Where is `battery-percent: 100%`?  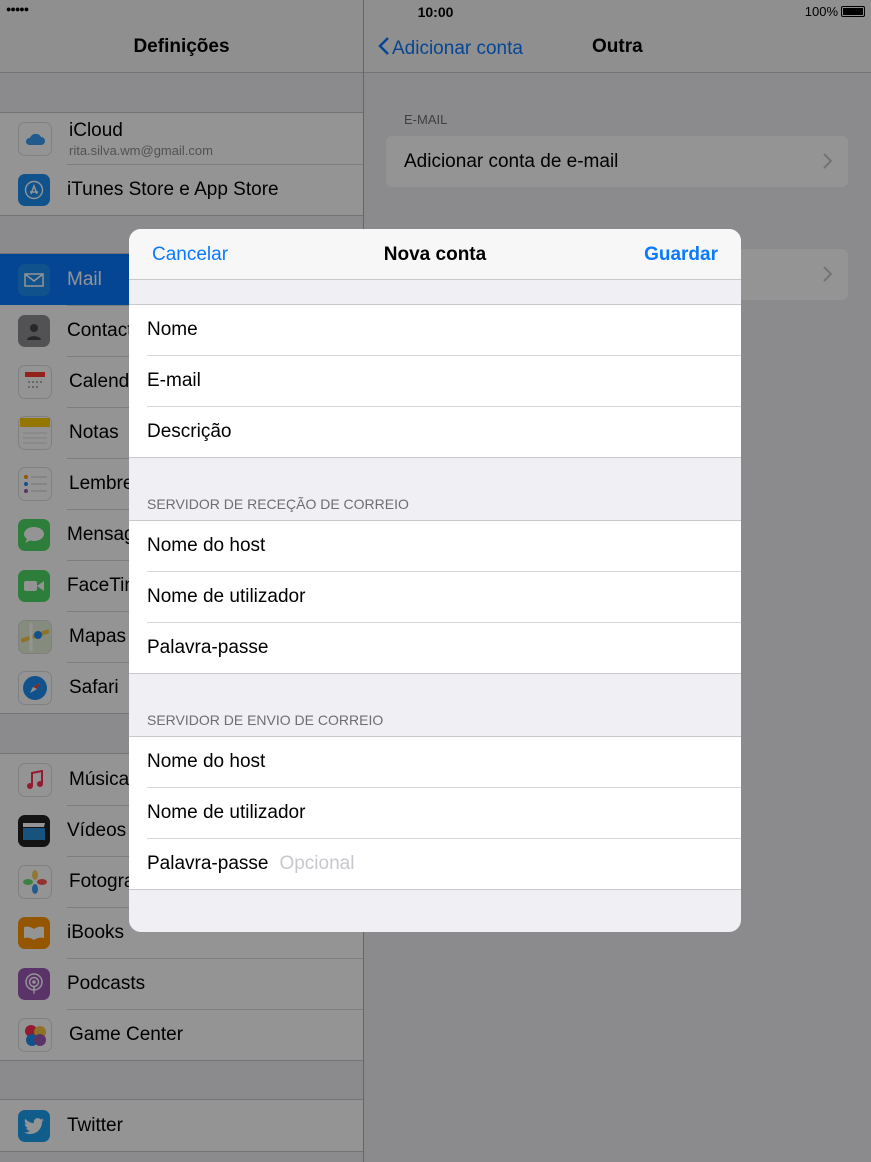 battery-percent: 100% is located at coordinates (821, 11).